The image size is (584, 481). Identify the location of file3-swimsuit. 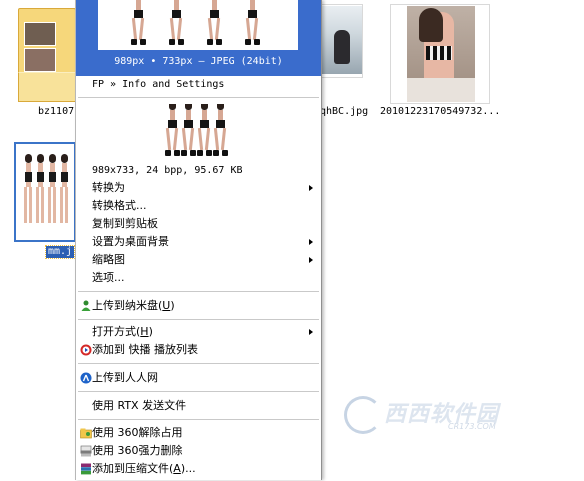
(439, 53).